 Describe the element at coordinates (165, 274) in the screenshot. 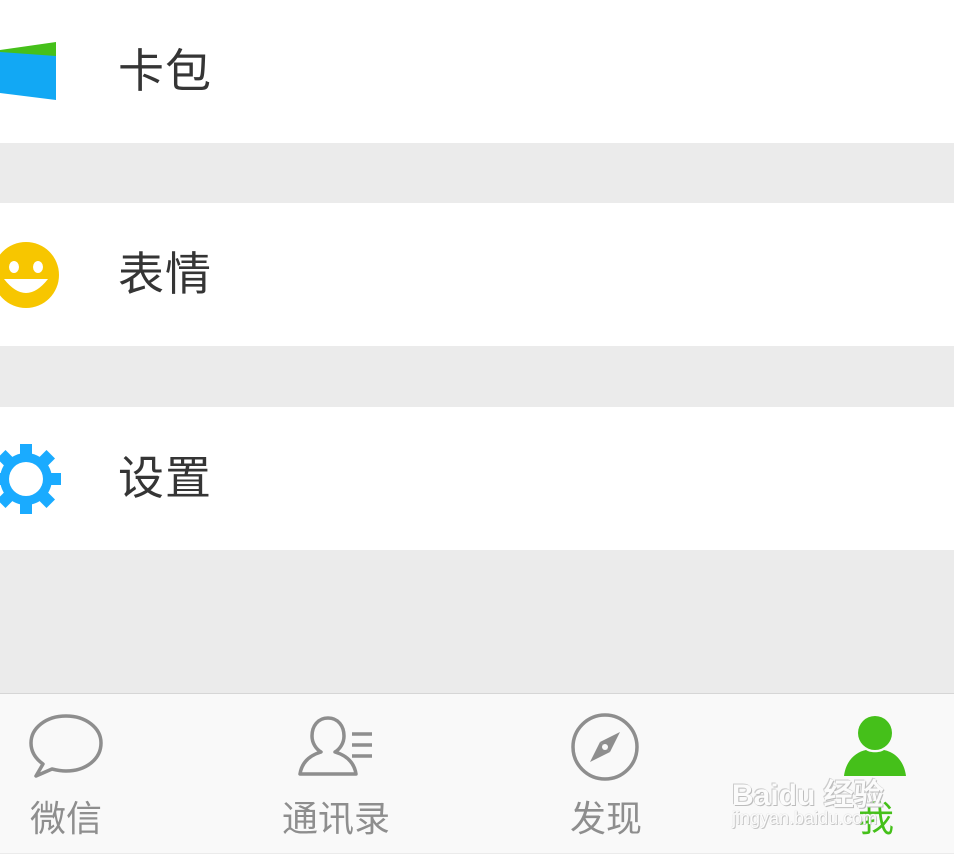

I see `menu-item-label: 表情` at that location.